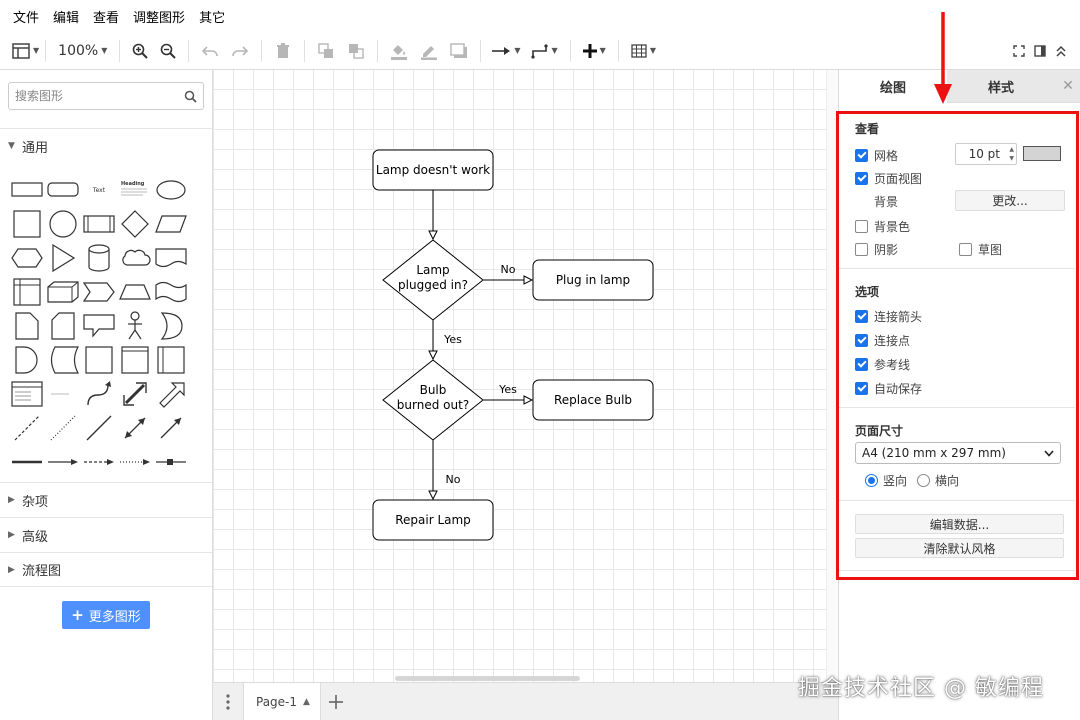 The image size is (1080, 720). What do you see at coordinates (135, 292) in the screenshot?
I see `shape-trapezoid` at bounding box center [135, 292].